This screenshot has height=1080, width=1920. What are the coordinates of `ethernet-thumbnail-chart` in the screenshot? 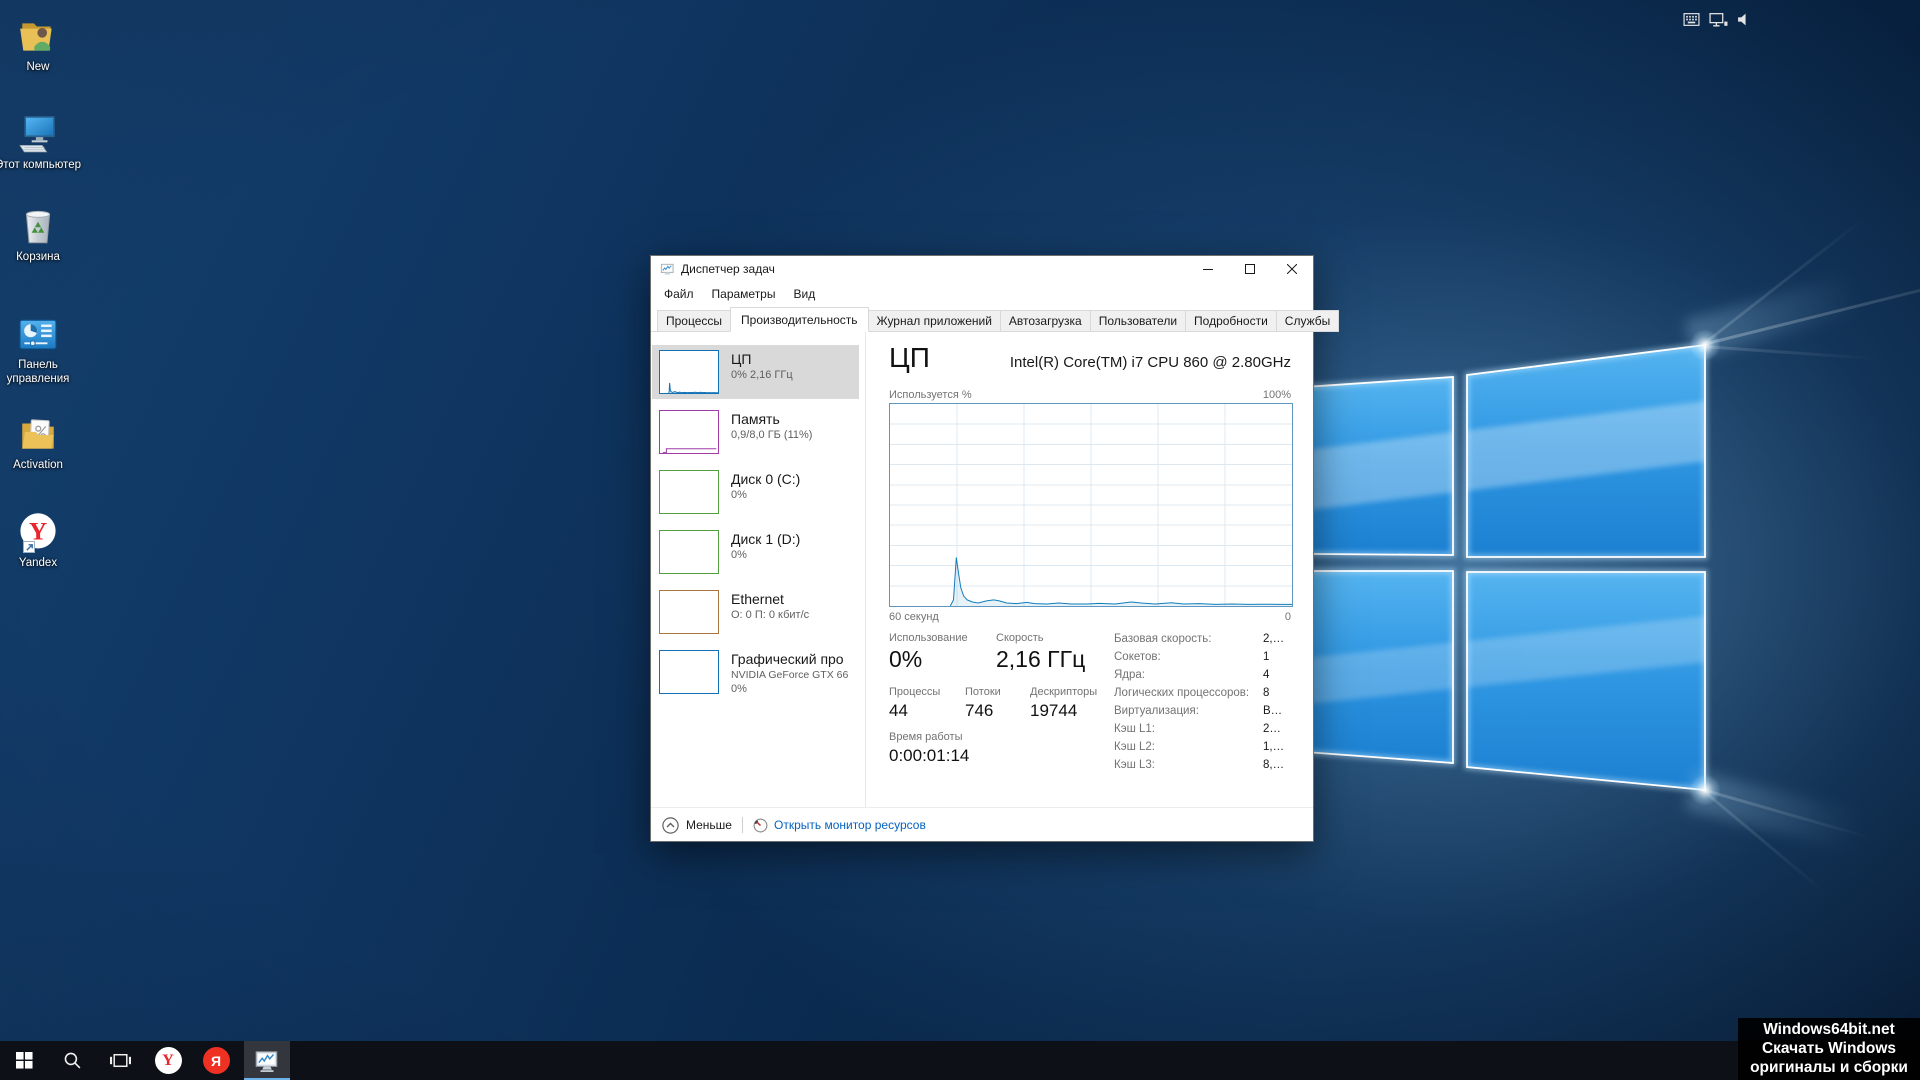 It's located at (689, 612).